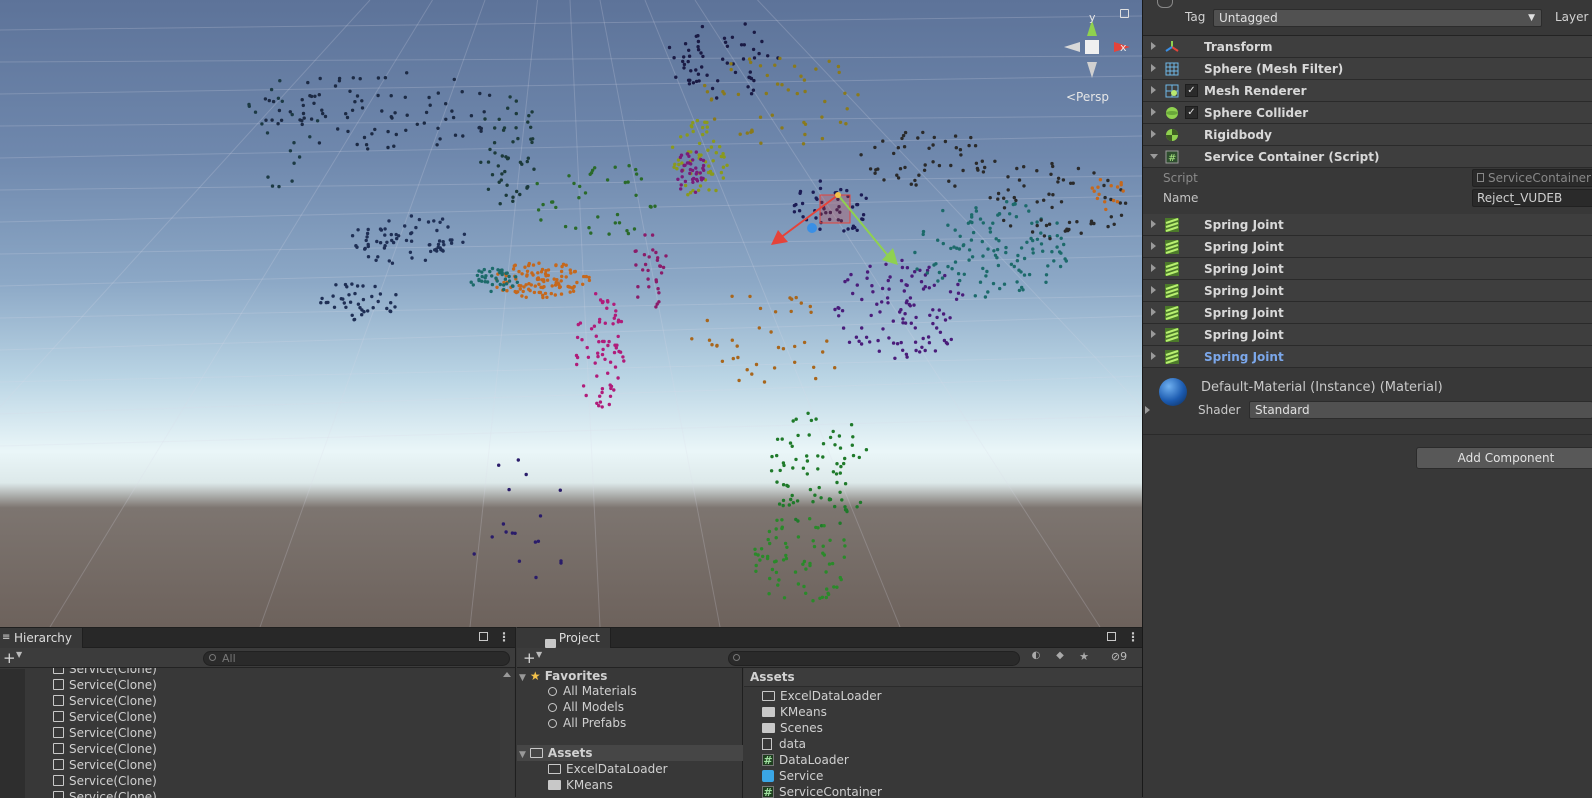 The height and width of the screenshot is (798, 1592). Describe the element at coordinates (792, 728) in the screenshot. I see `asset-item: Scenes` at that location.